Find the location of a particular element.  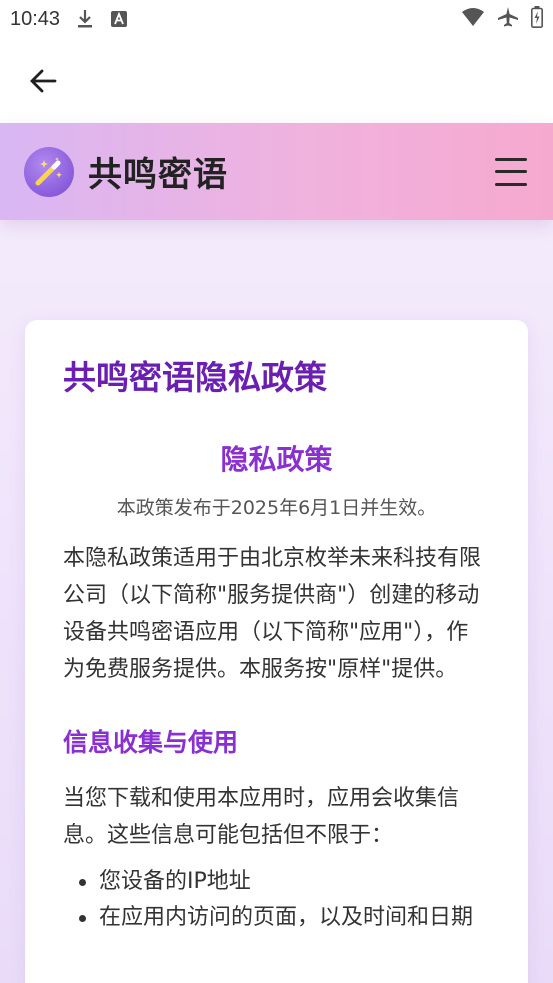

wifi-icon is located at coordinates (473, 19).